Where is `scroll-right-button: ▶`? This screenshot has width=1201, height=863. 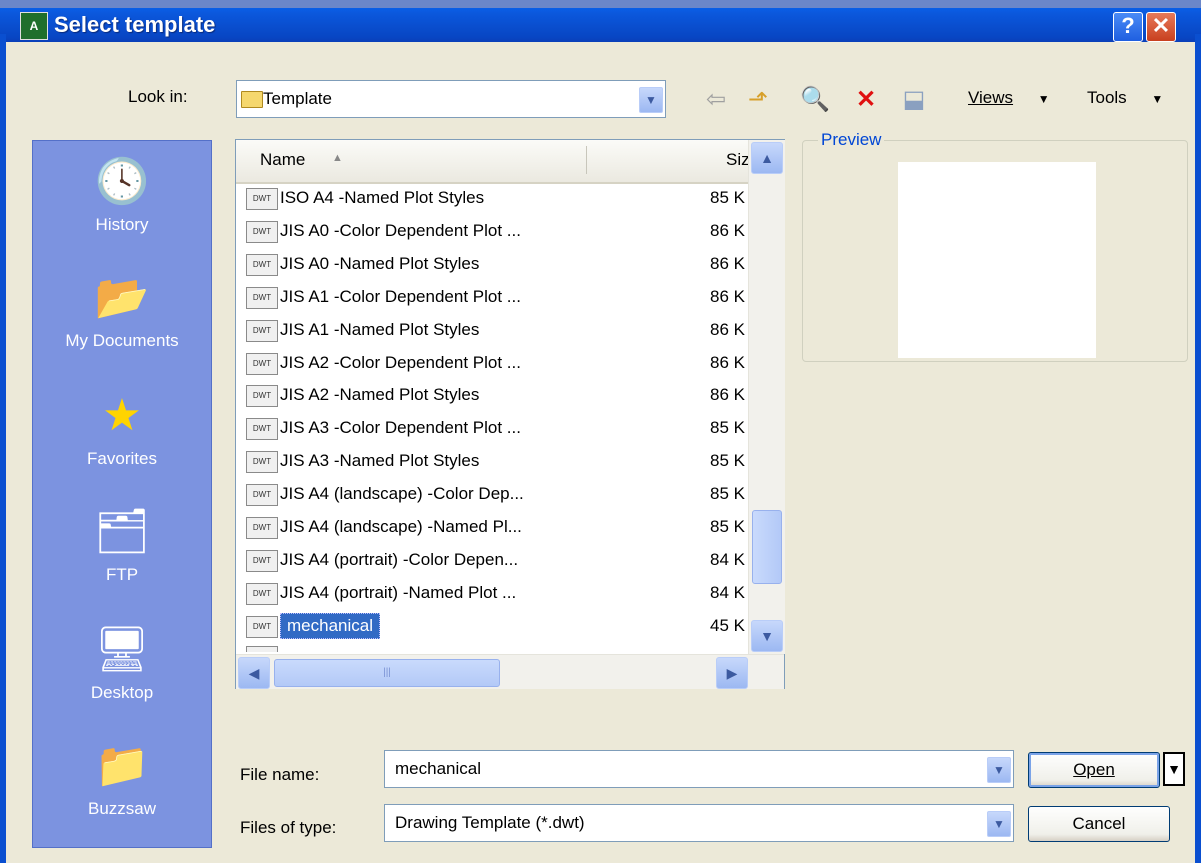 scroll-right-button: ▶ is located at coordinates (732, 673).